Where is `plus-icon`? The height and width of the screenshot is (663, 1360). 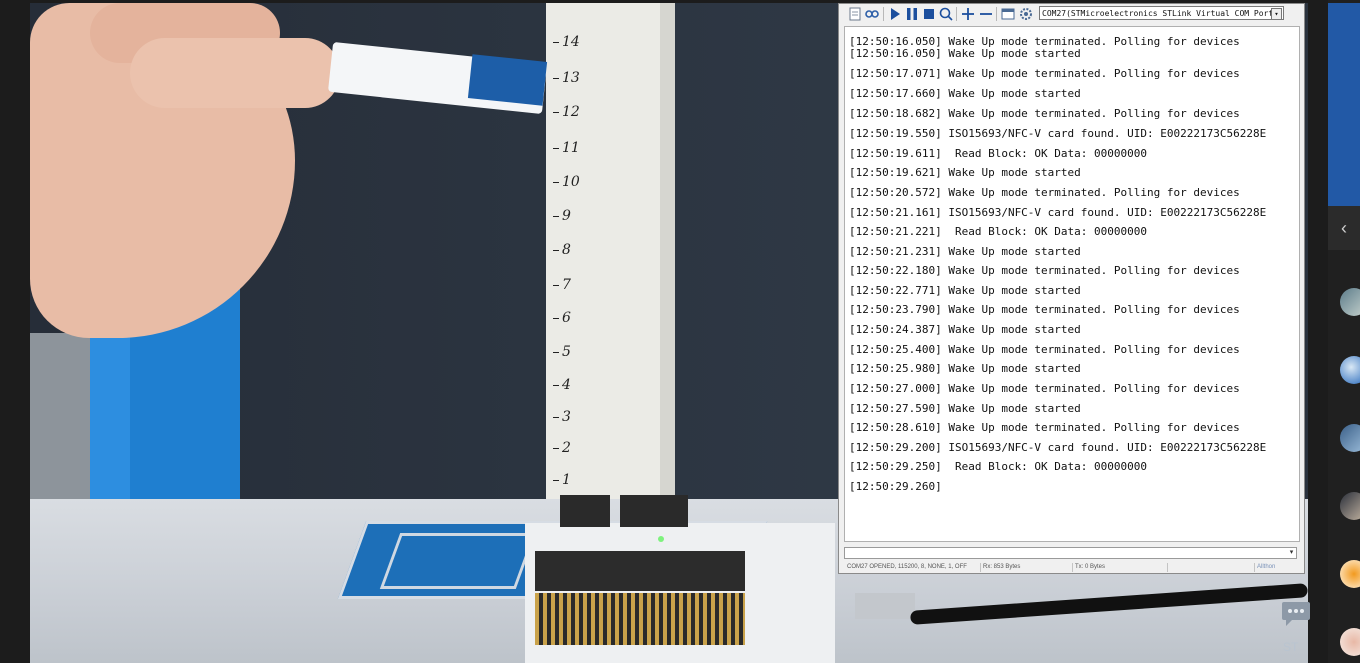
plus-icon is located at coordinates (968, 14).